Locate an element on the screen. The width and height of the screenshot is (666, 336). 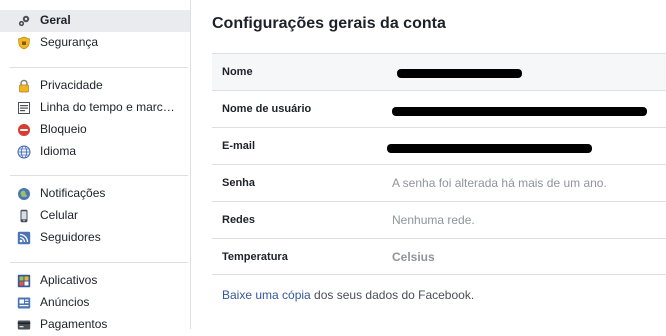
sidebar-item-label: Geral is located at coordinates (55, 20).